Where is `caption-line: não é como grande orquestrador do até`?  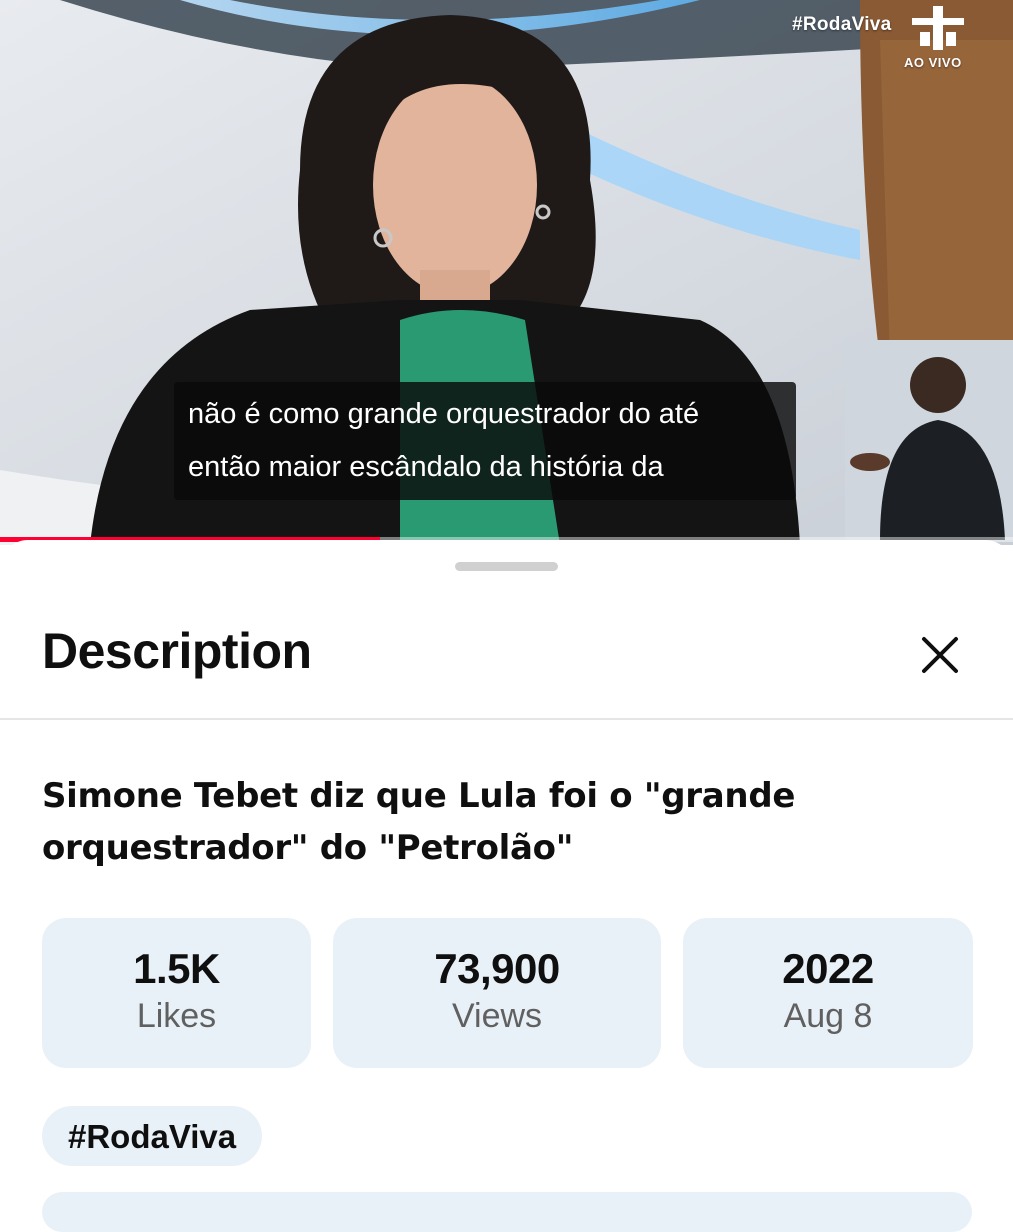
caption-line: não é como grande orquestrador do até is located at coordinates (444, 414).